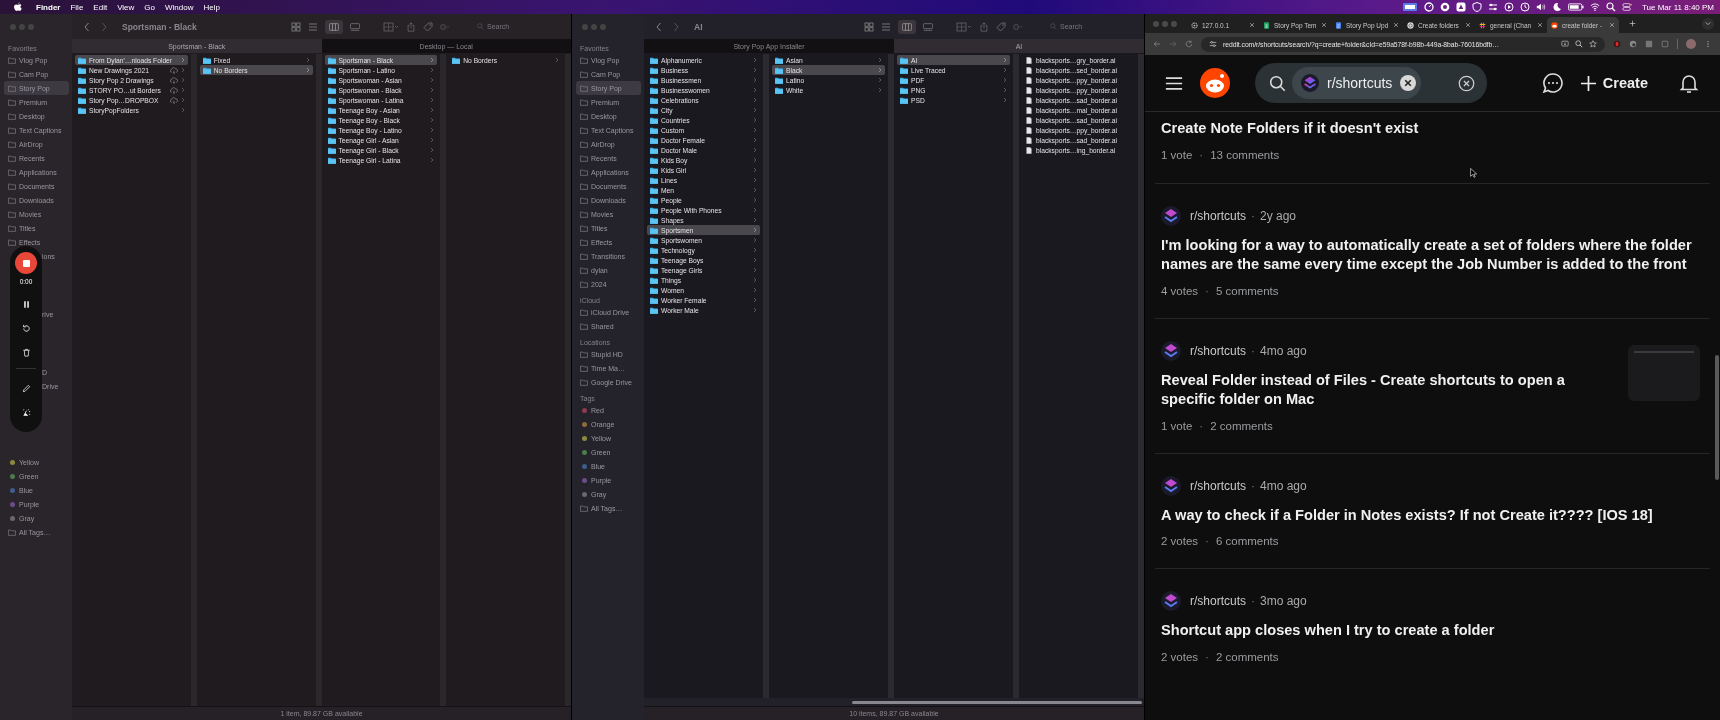 The width and height of the screenshot is (1720, 720). What do you see at coordinates (1508, 7) in the screenshot?
I see `play-icon` at bounding box center [1508, 7].